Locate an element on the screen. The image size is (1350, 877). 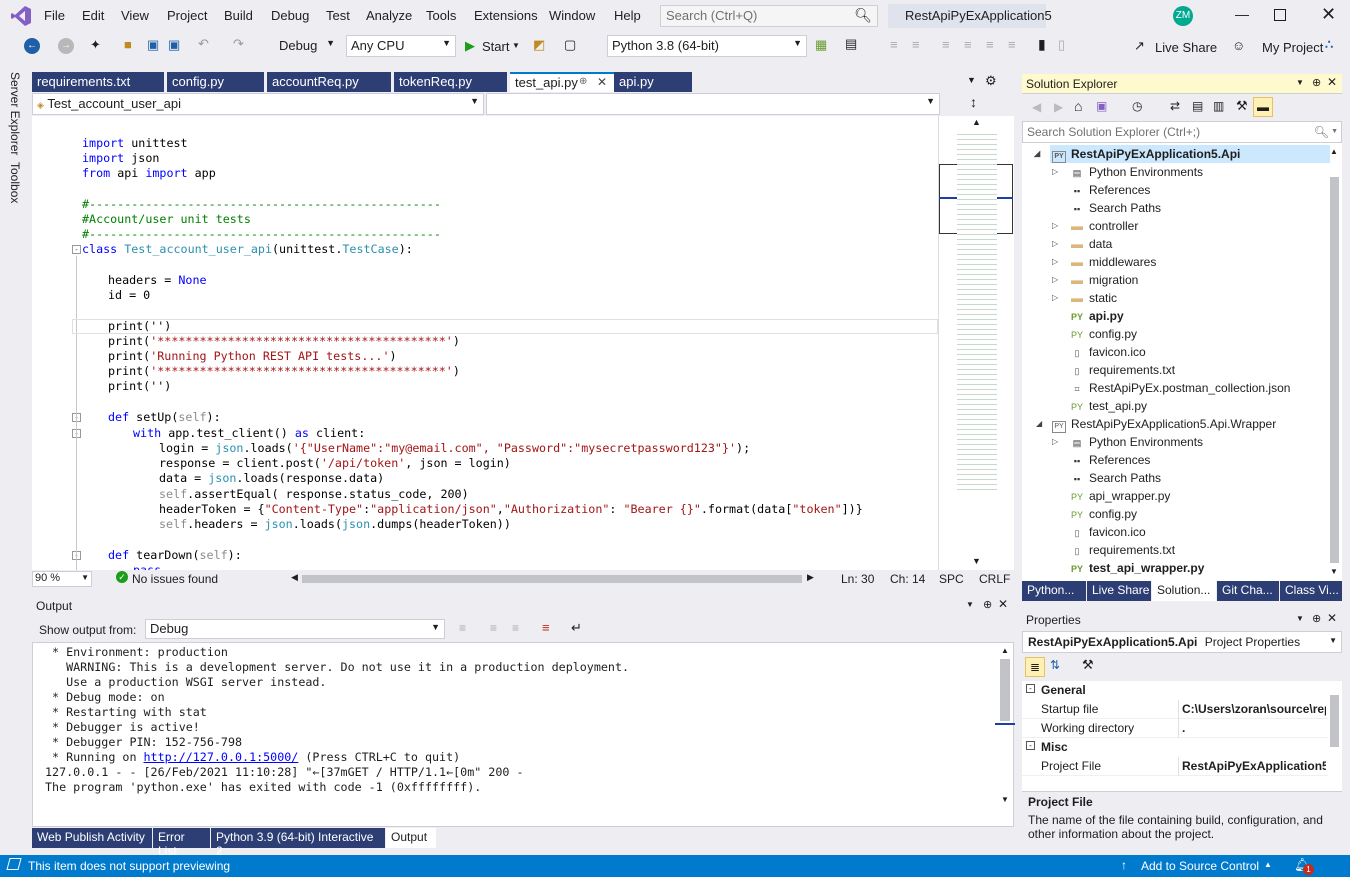
tree-project-node: ◢ PY RestApiPyExApplication5.Api is located at coordinates (1182, 154).